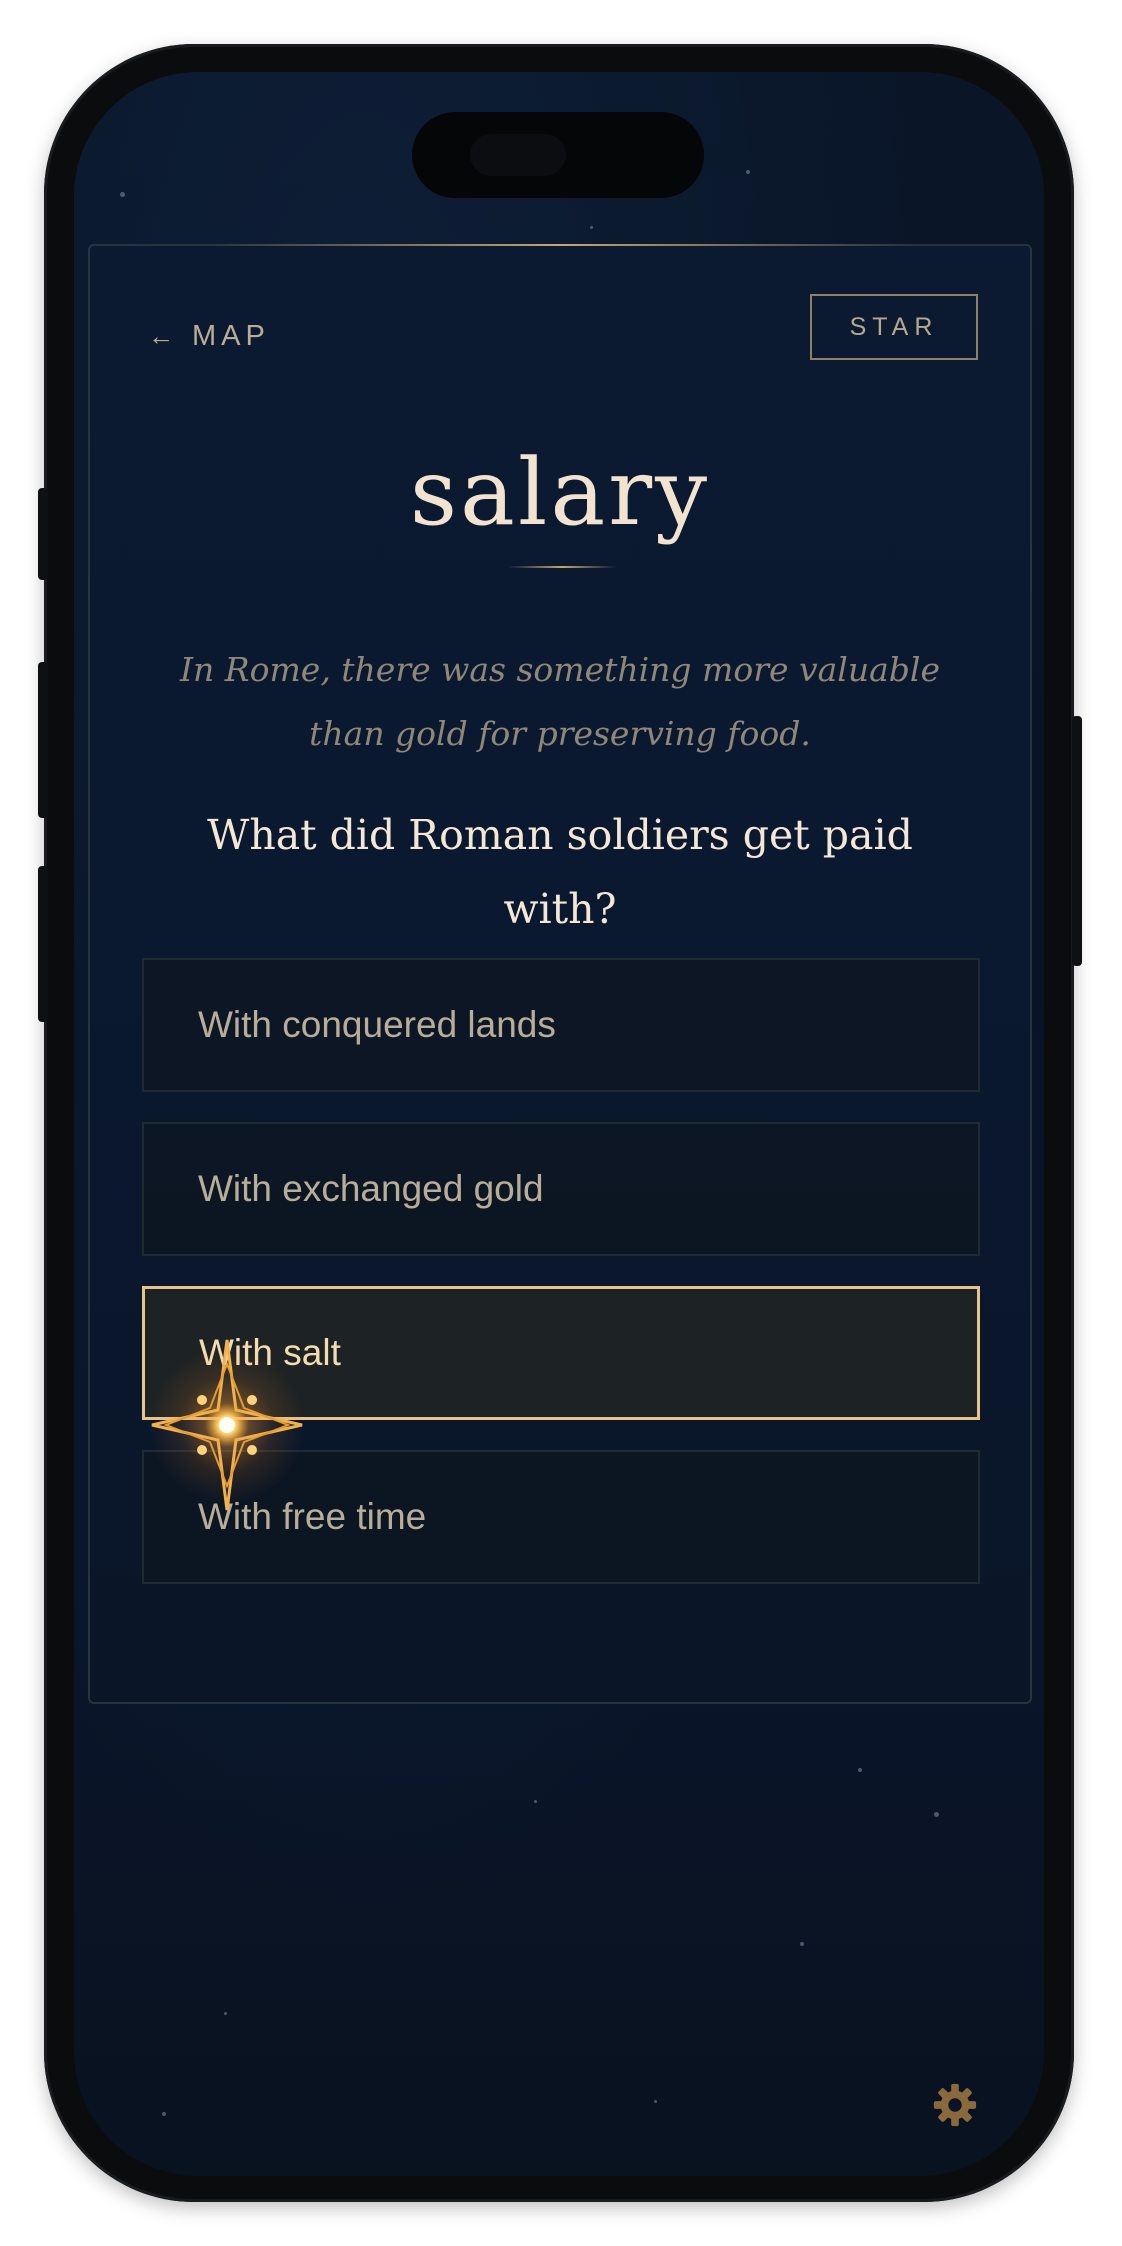 The image size is (1122, 2246). What do you see at coordinates (562, 567) in the screenshot?
I see `title-divider` at bounding box center [562, 567].